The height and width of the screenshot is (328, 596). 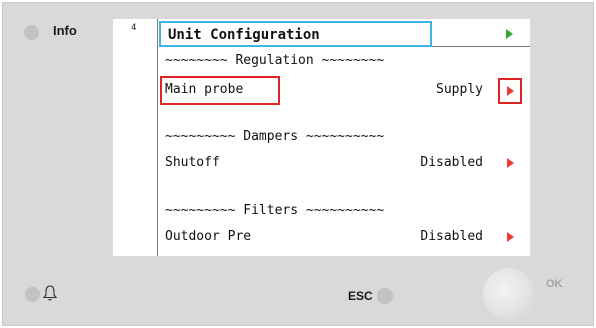 I want to click on main-probe-value: Supply, so click(x=423, y=89).